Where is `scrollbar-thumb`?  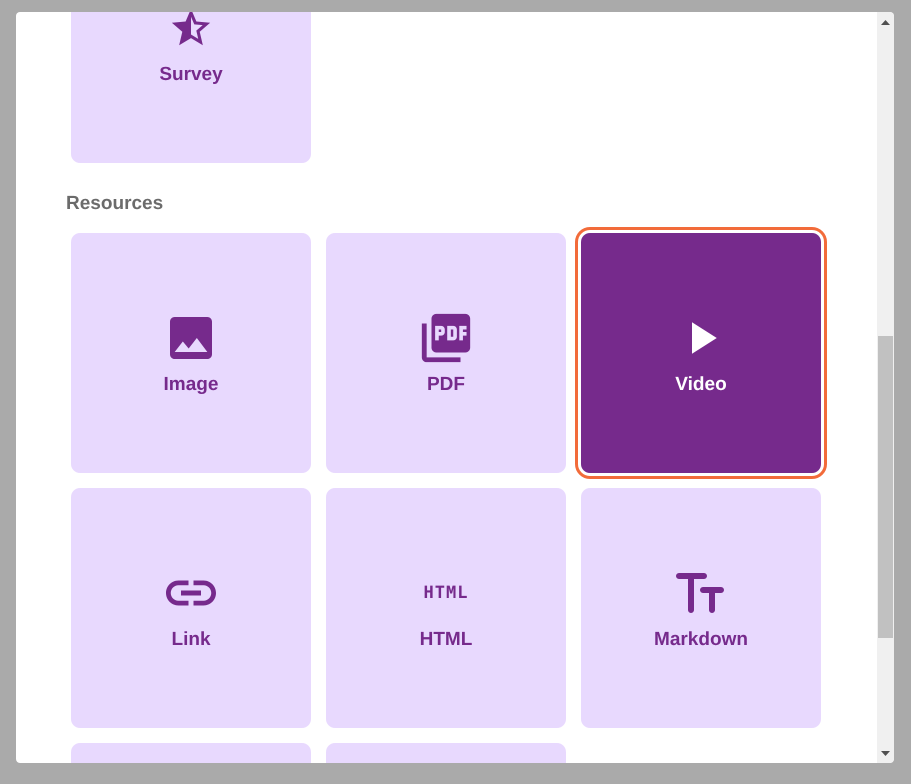 scrollbar-thumb is located at coordinates (885, 487).